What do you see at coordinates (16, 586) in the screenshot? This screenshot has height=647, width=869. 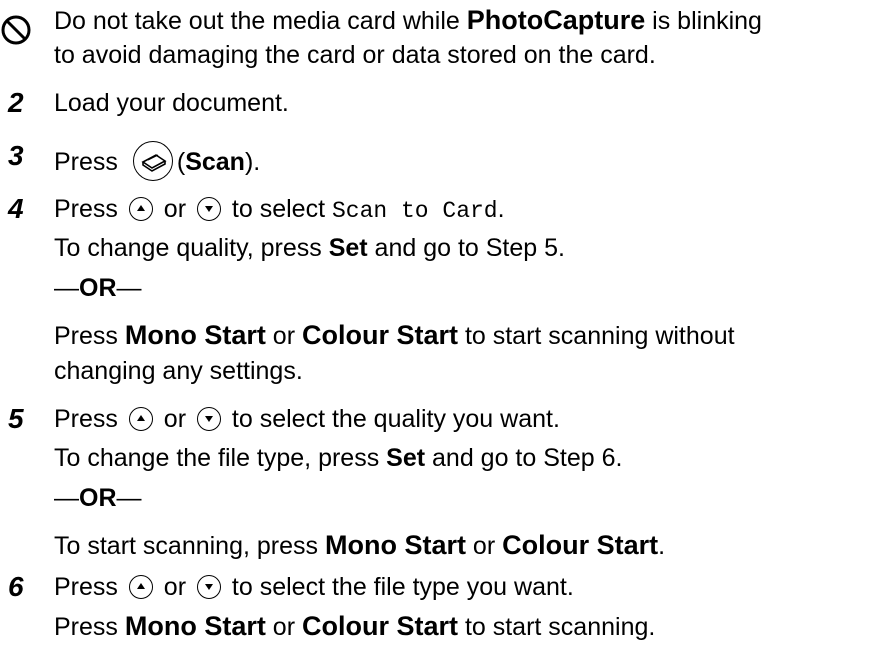 I see `step-number-6: 6` at bounding box center [16, 586].